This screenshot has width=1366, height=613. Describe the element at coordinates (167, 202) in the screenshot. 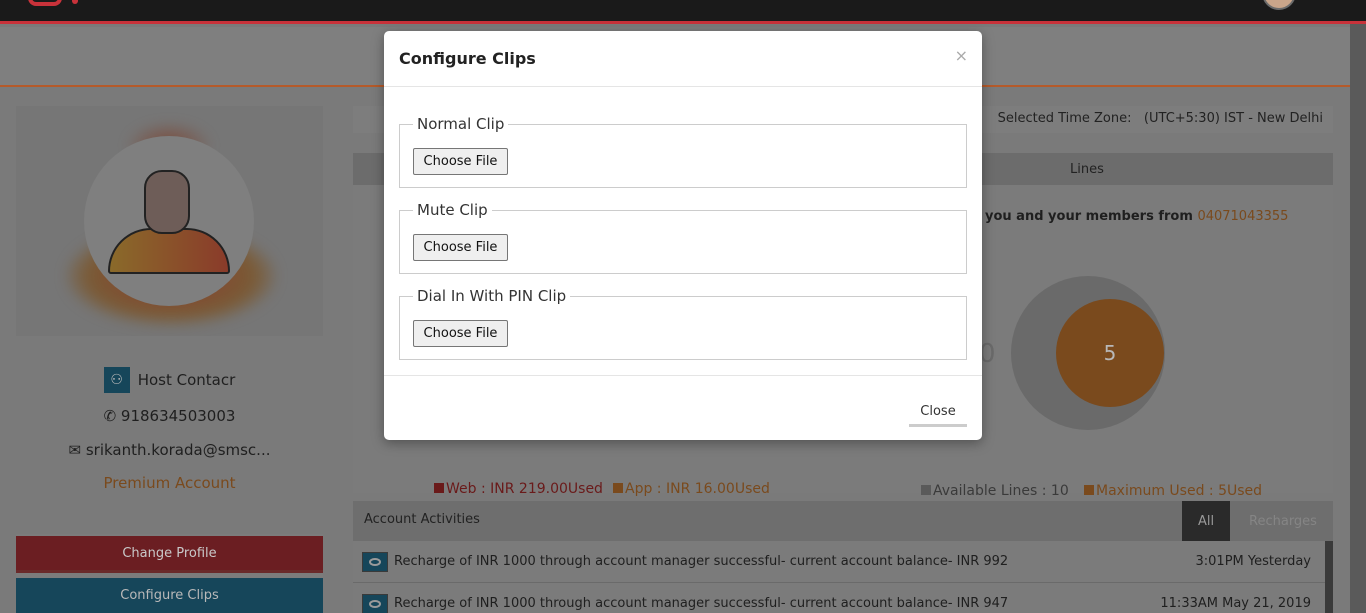

I see `avatar-head` at that location.